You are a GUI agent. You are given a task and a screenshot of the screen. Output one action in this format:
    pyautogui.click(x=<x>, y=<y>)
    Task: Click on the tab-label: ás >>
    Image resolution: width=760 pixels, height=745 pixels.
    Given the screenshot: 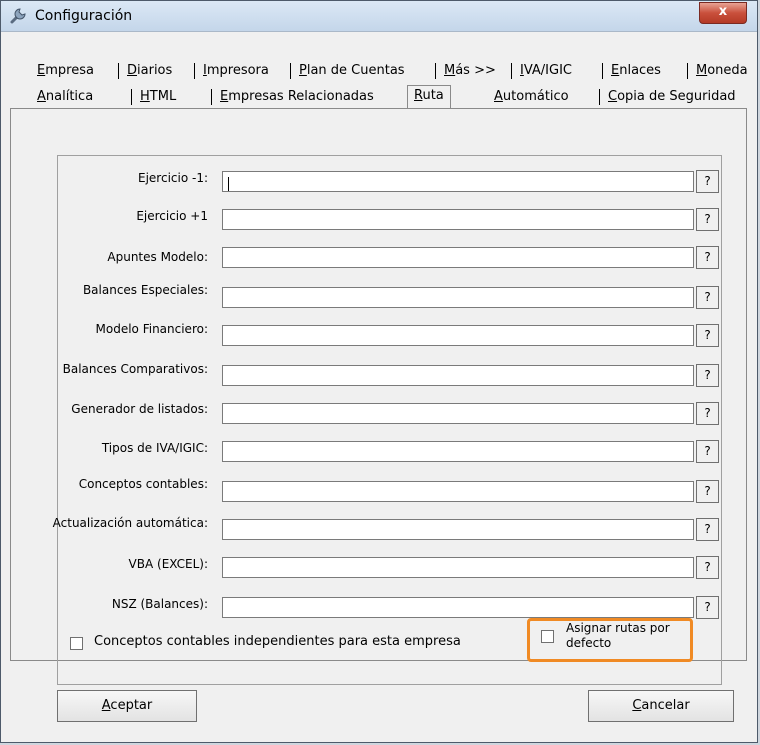 What is the action you would take?
    pyautogui.click(x=475, y=70)
    